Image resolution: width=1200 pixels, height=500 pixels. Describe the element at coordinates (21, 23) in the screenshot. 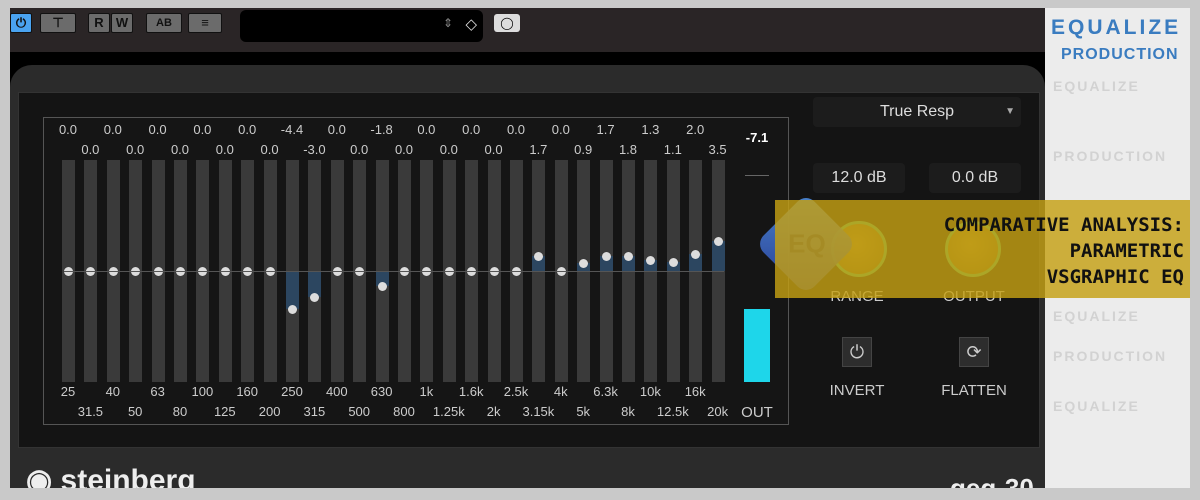

I see `power-button: ⏻` at that location.